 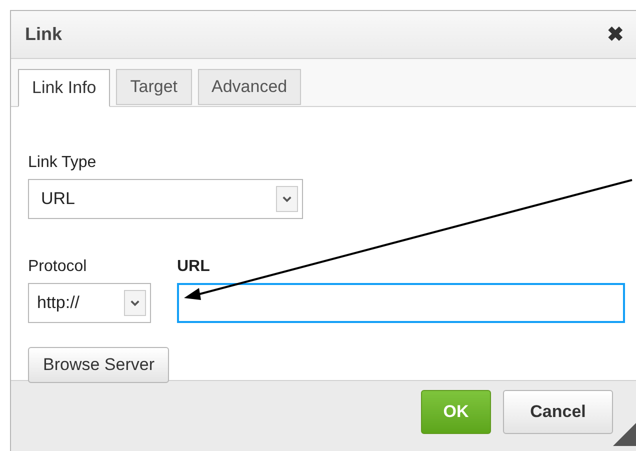 I want to click on protocol-select: http://, so click(x=89, y=303).